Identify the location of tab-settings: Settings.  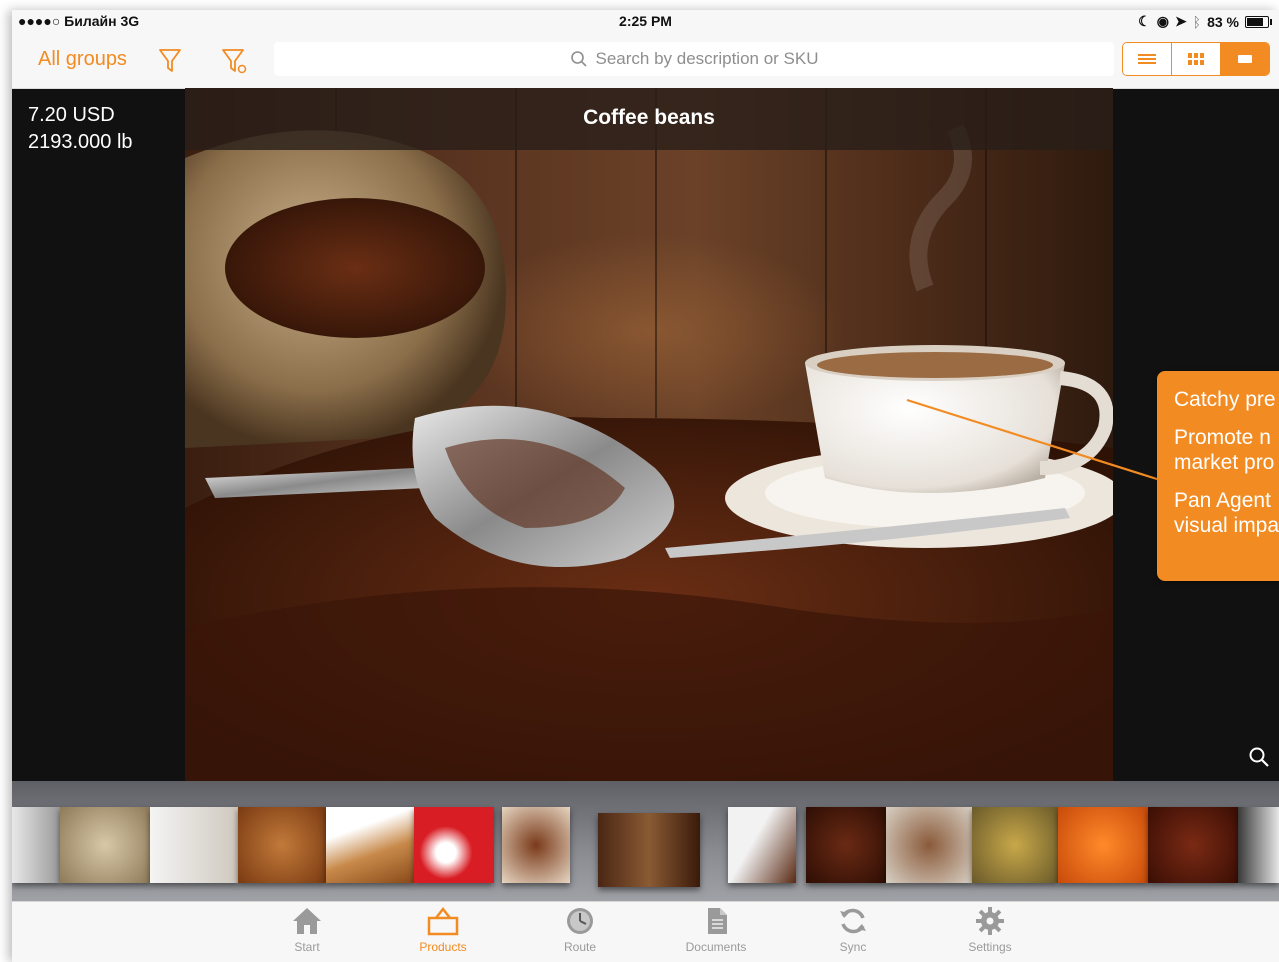
(990, 930).